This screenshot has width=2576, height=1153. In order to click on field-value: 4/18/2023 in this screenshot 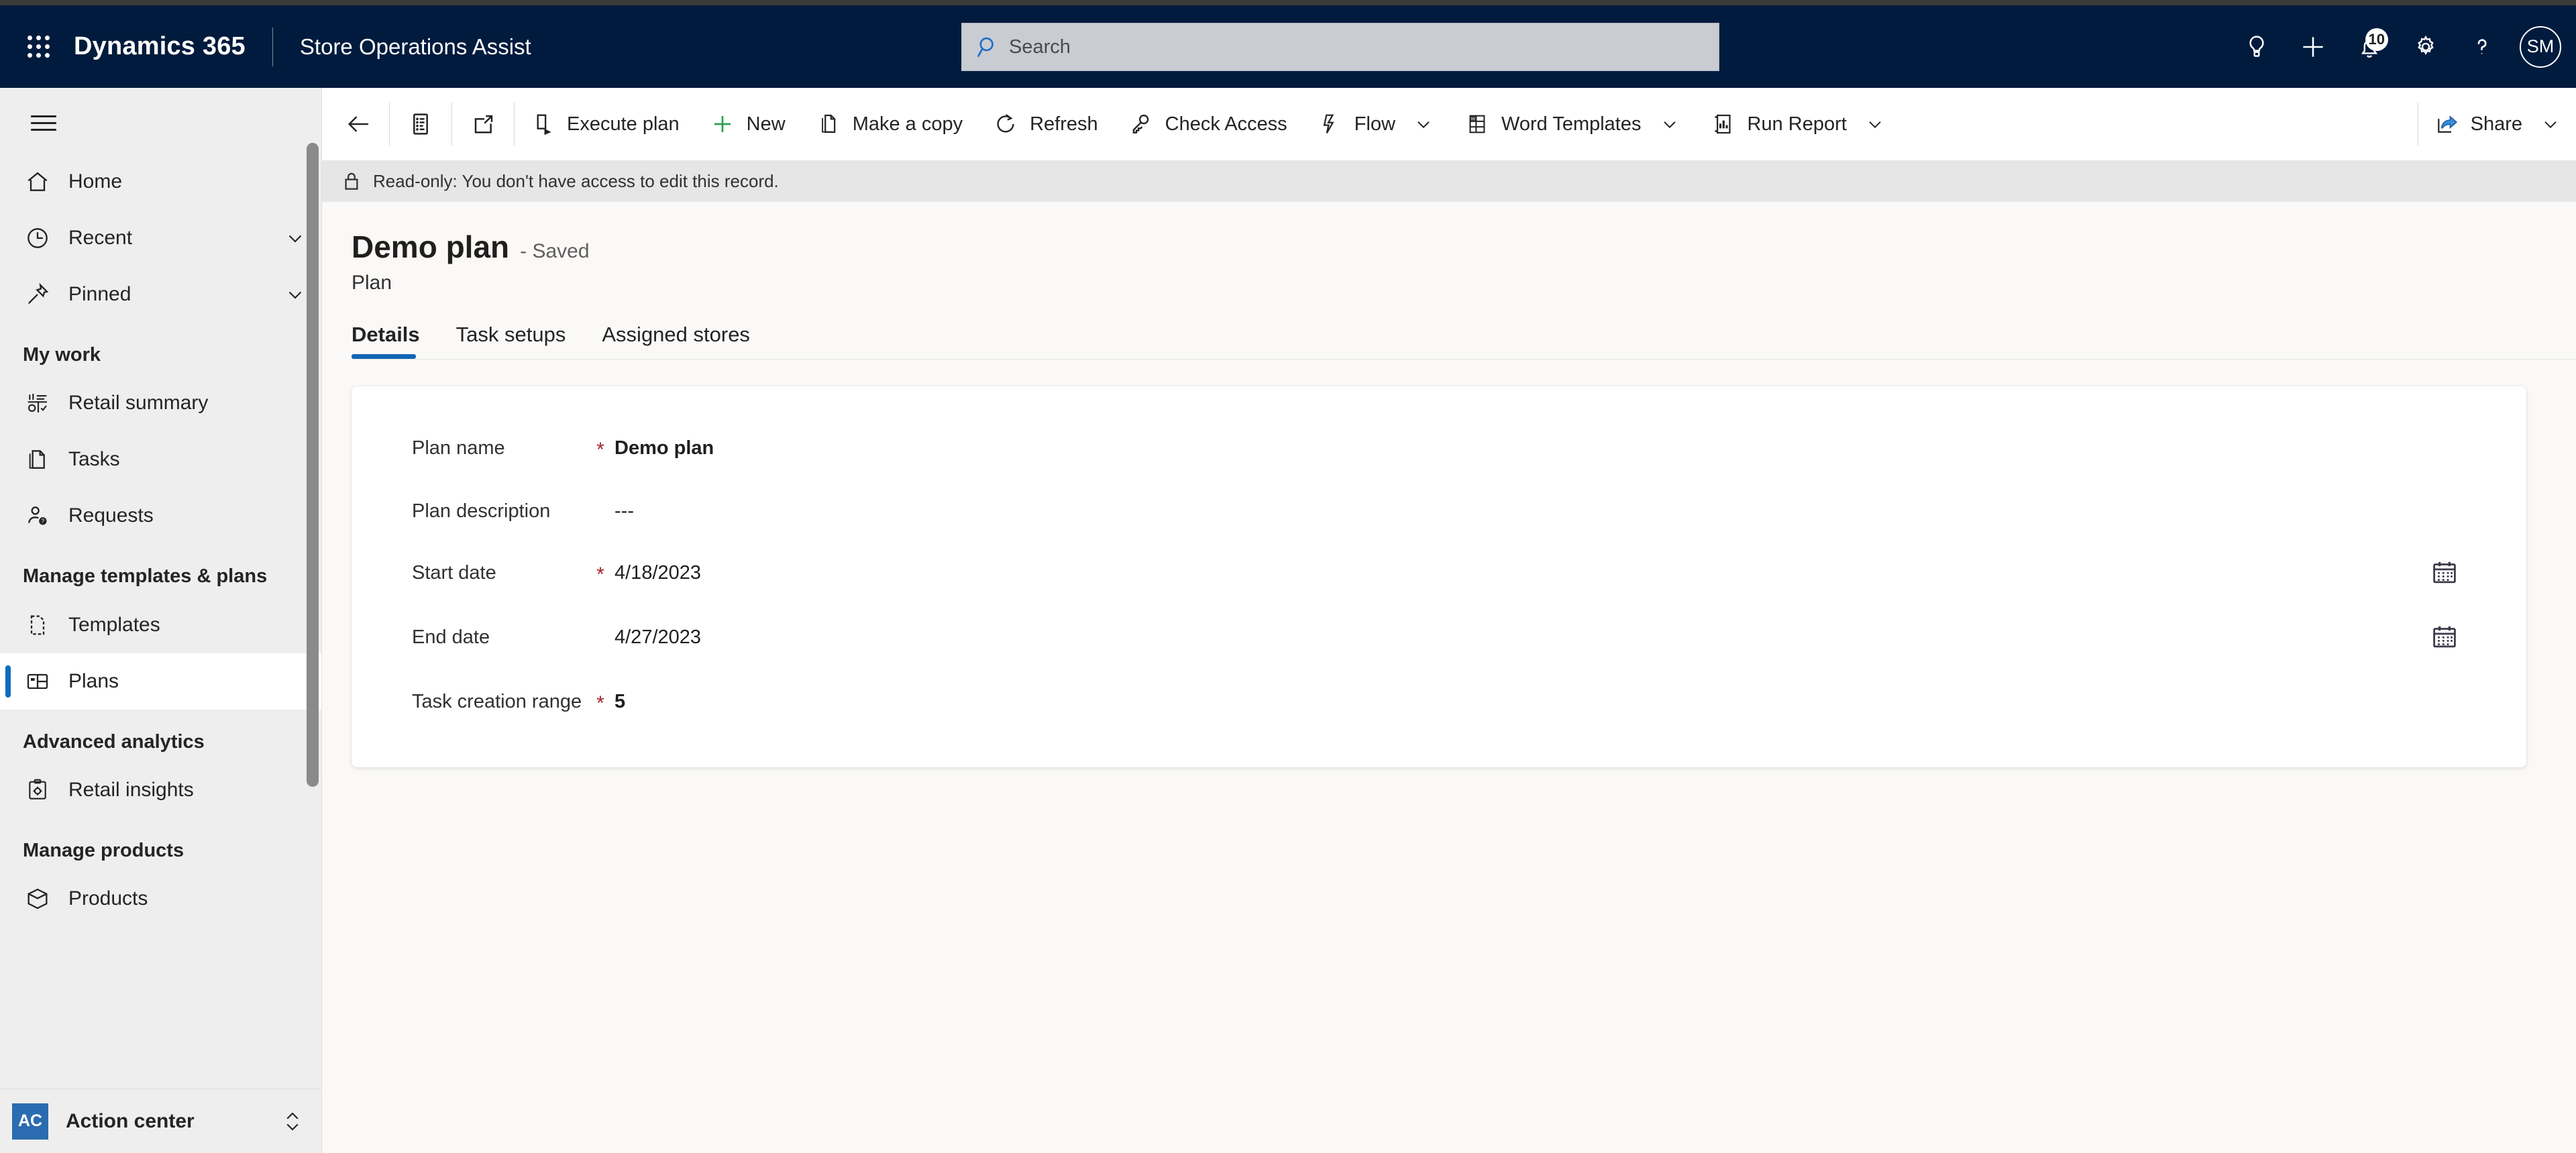, I will do `click(657, 571)`.